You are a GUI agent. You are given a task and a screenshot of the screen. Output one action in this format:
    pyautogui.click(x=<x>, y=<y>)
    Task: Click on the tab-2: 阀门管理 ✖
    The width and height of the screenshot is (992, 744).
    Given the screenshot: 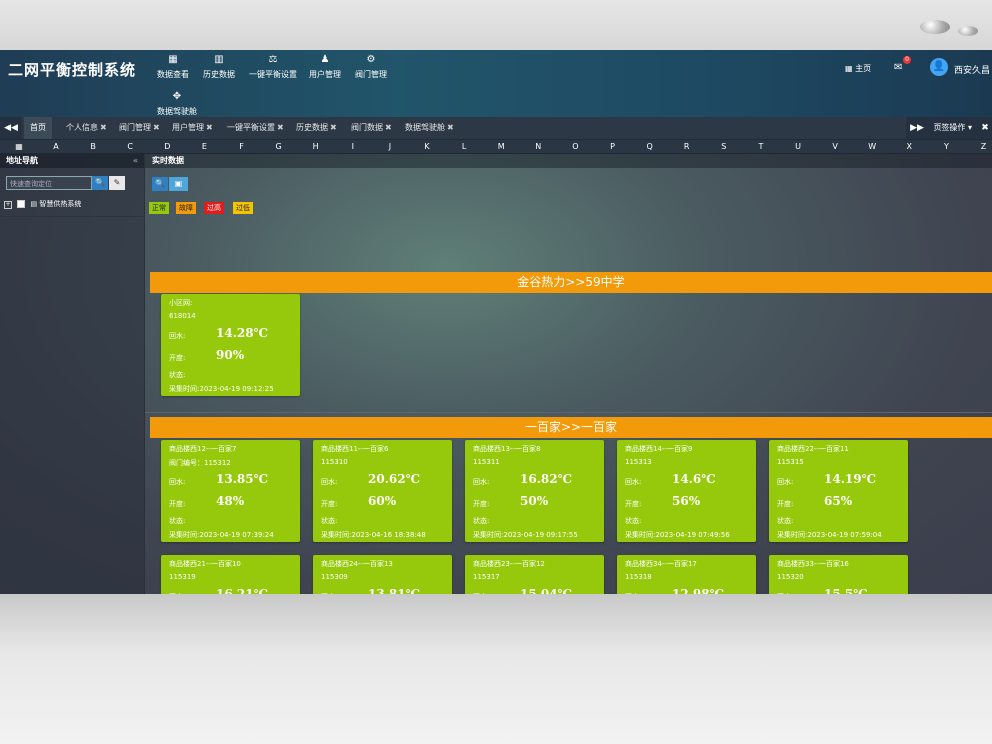 What is the action you would take?
    pyautogui.click(x=139, y=128)
    